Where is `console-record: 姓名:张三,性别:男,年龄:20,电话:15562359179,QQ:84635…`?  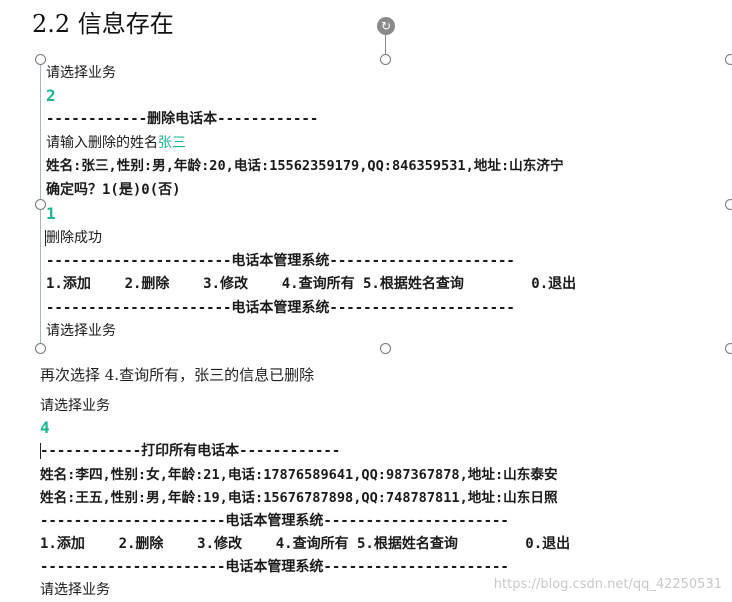 console-record: 姓名:张三,性别:男,年龄:20,电话:15562359179,QQ:84635… is located at coordinates (305, 166).